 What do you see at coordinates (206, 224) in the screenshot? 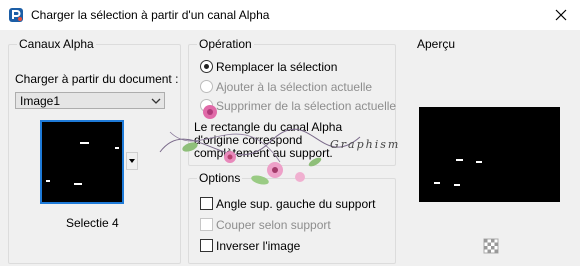
I see `checkbox-crop-to-canvas` at bounding box center [206, 224].